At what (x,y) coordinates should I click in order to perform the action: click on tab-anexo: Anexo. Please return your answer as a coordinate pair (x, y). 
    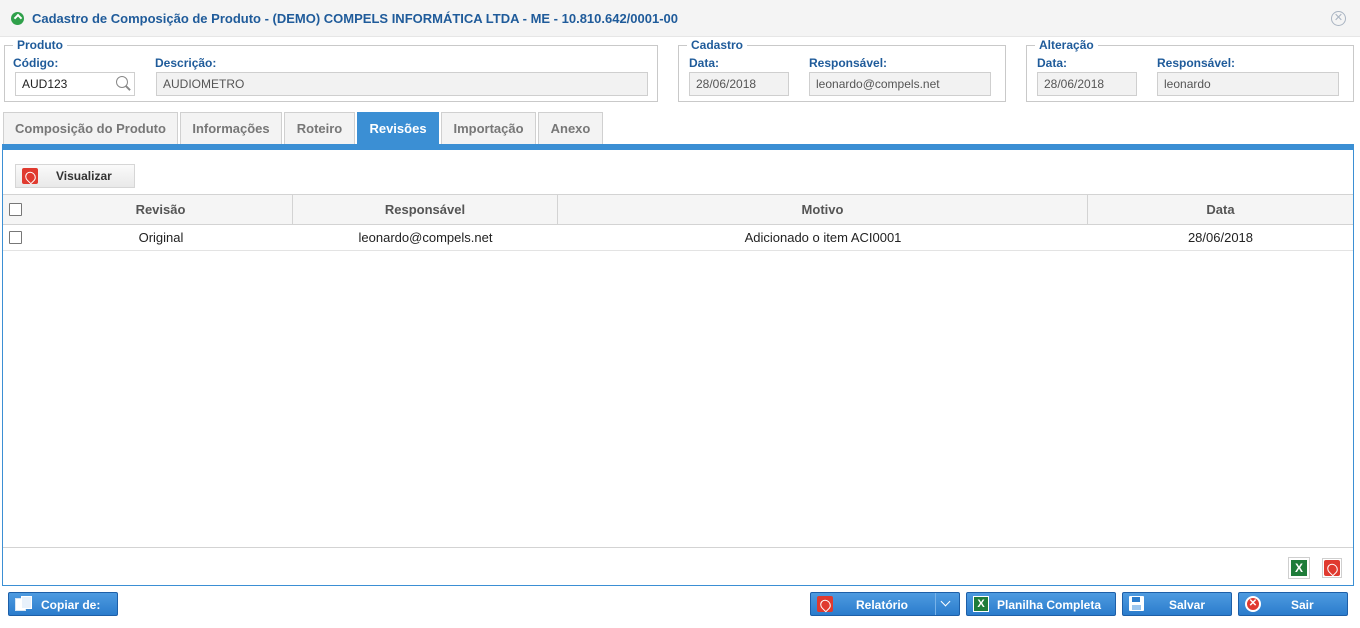
    Looking at the image, I should click on (570, 128).